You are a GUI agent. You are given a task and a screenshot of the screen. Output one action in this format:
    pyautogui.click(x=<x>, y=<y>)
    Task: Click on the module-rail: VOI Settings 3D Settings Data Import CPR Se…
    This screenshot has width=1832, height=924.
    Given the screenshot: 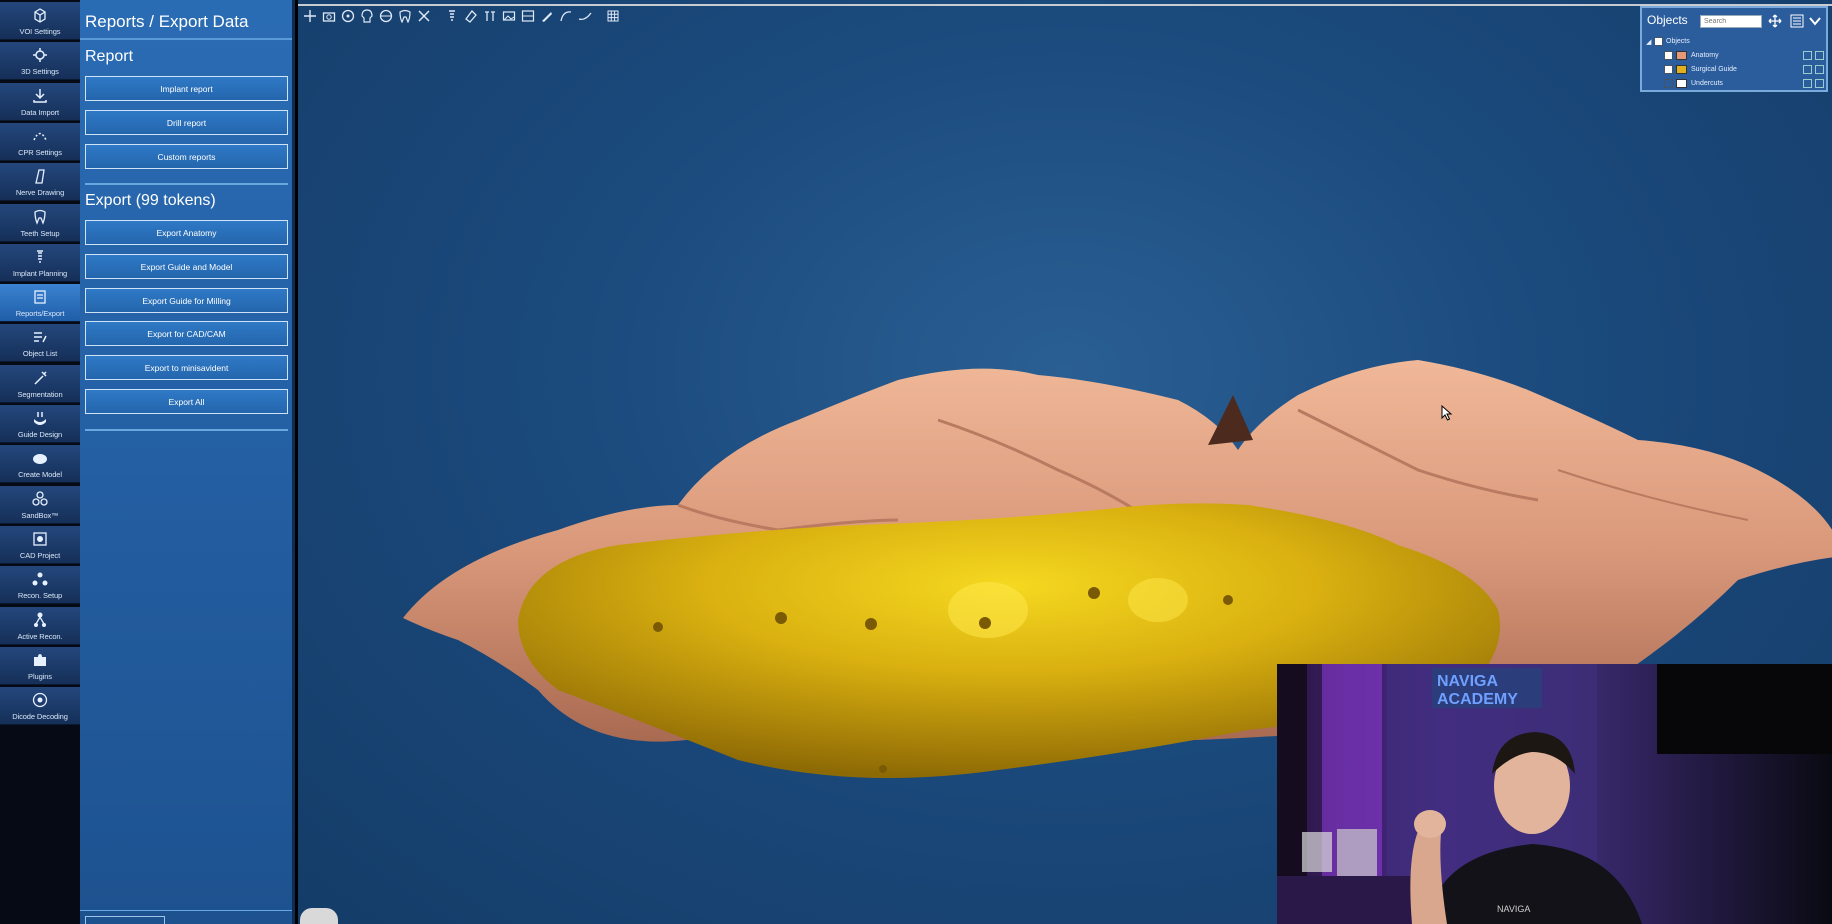 What is the action you would take?
    pyautogui.click(x=40, y=462)
    